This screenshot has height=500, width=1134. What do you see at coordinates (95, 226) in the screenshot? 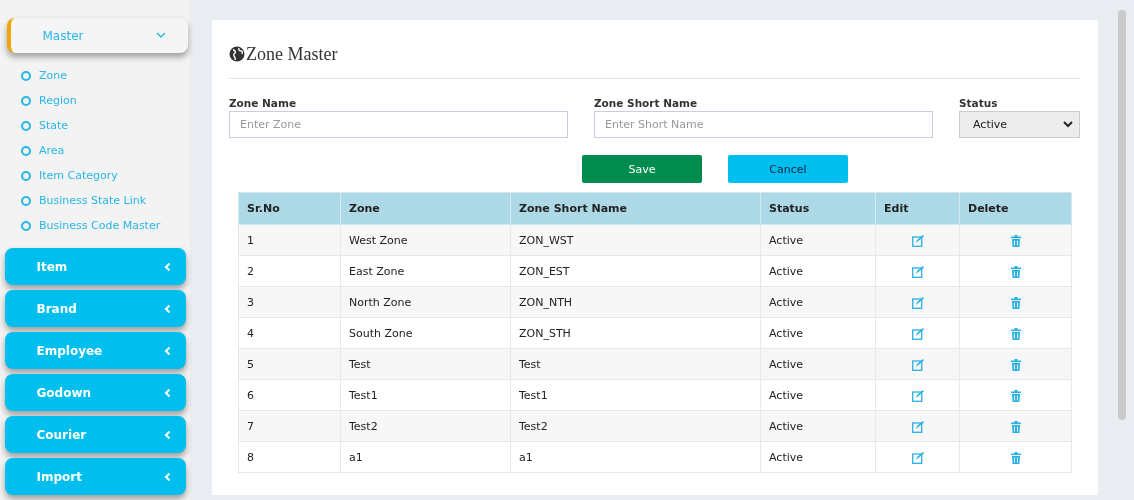
I see `submenu-link: Business Code Master` at bounding box center [95, 226].